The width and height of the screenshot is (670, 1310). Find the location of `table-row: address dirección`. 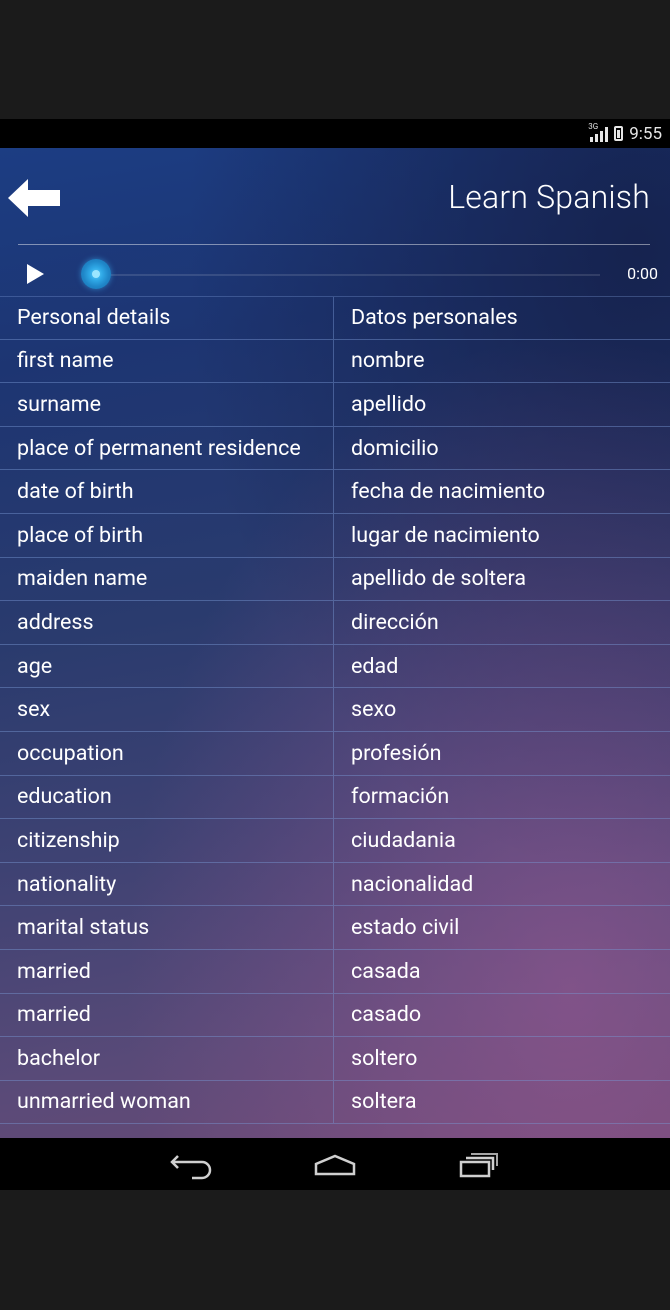

table-row: address dirección is located at coordinates (335, 623).